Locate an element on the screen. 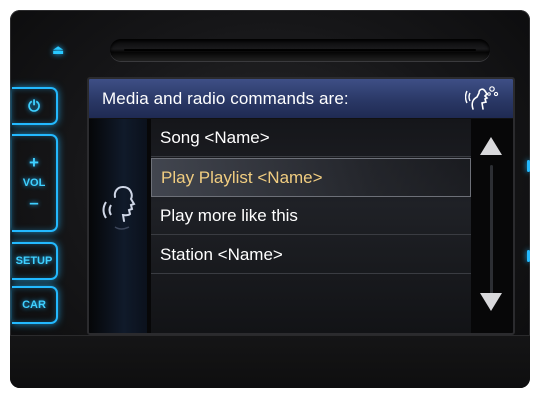 This screenshot has height=407, width=548. list-item-label: Station <Name> is located at coordinates (221, 254).